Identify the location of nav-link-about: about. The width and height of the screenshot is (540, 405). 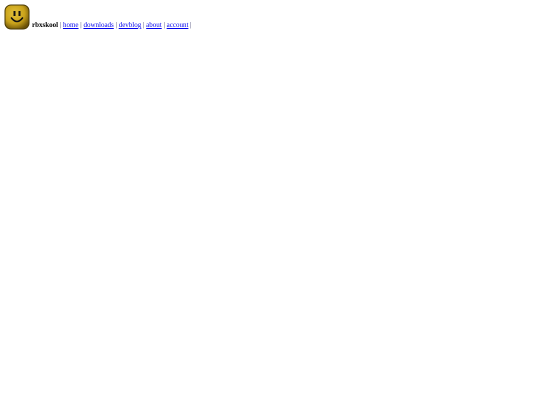
(154, 25).